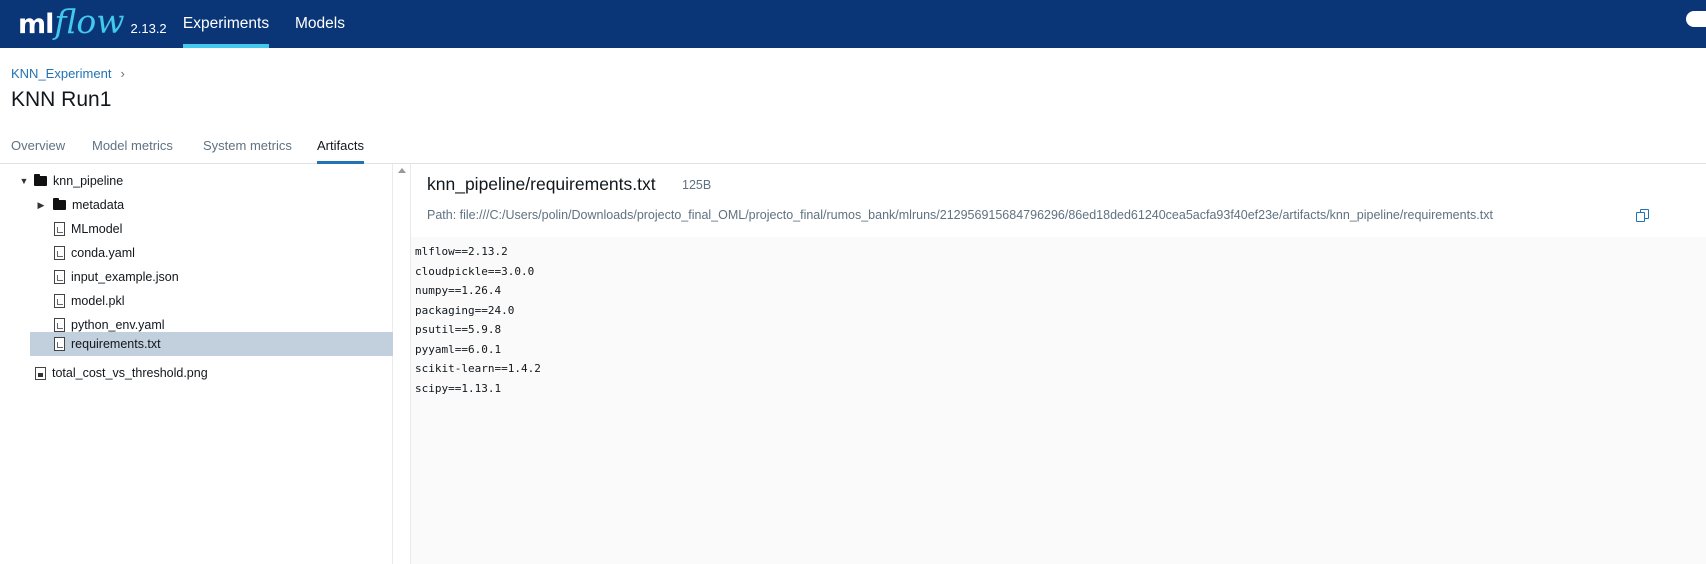 Image resolution: width=1706 pixels, height=564 pixels. Describe the element at coordinates (118, 325) in the screenshot. I see `tree-item-label: python_env.yaml` at that location.